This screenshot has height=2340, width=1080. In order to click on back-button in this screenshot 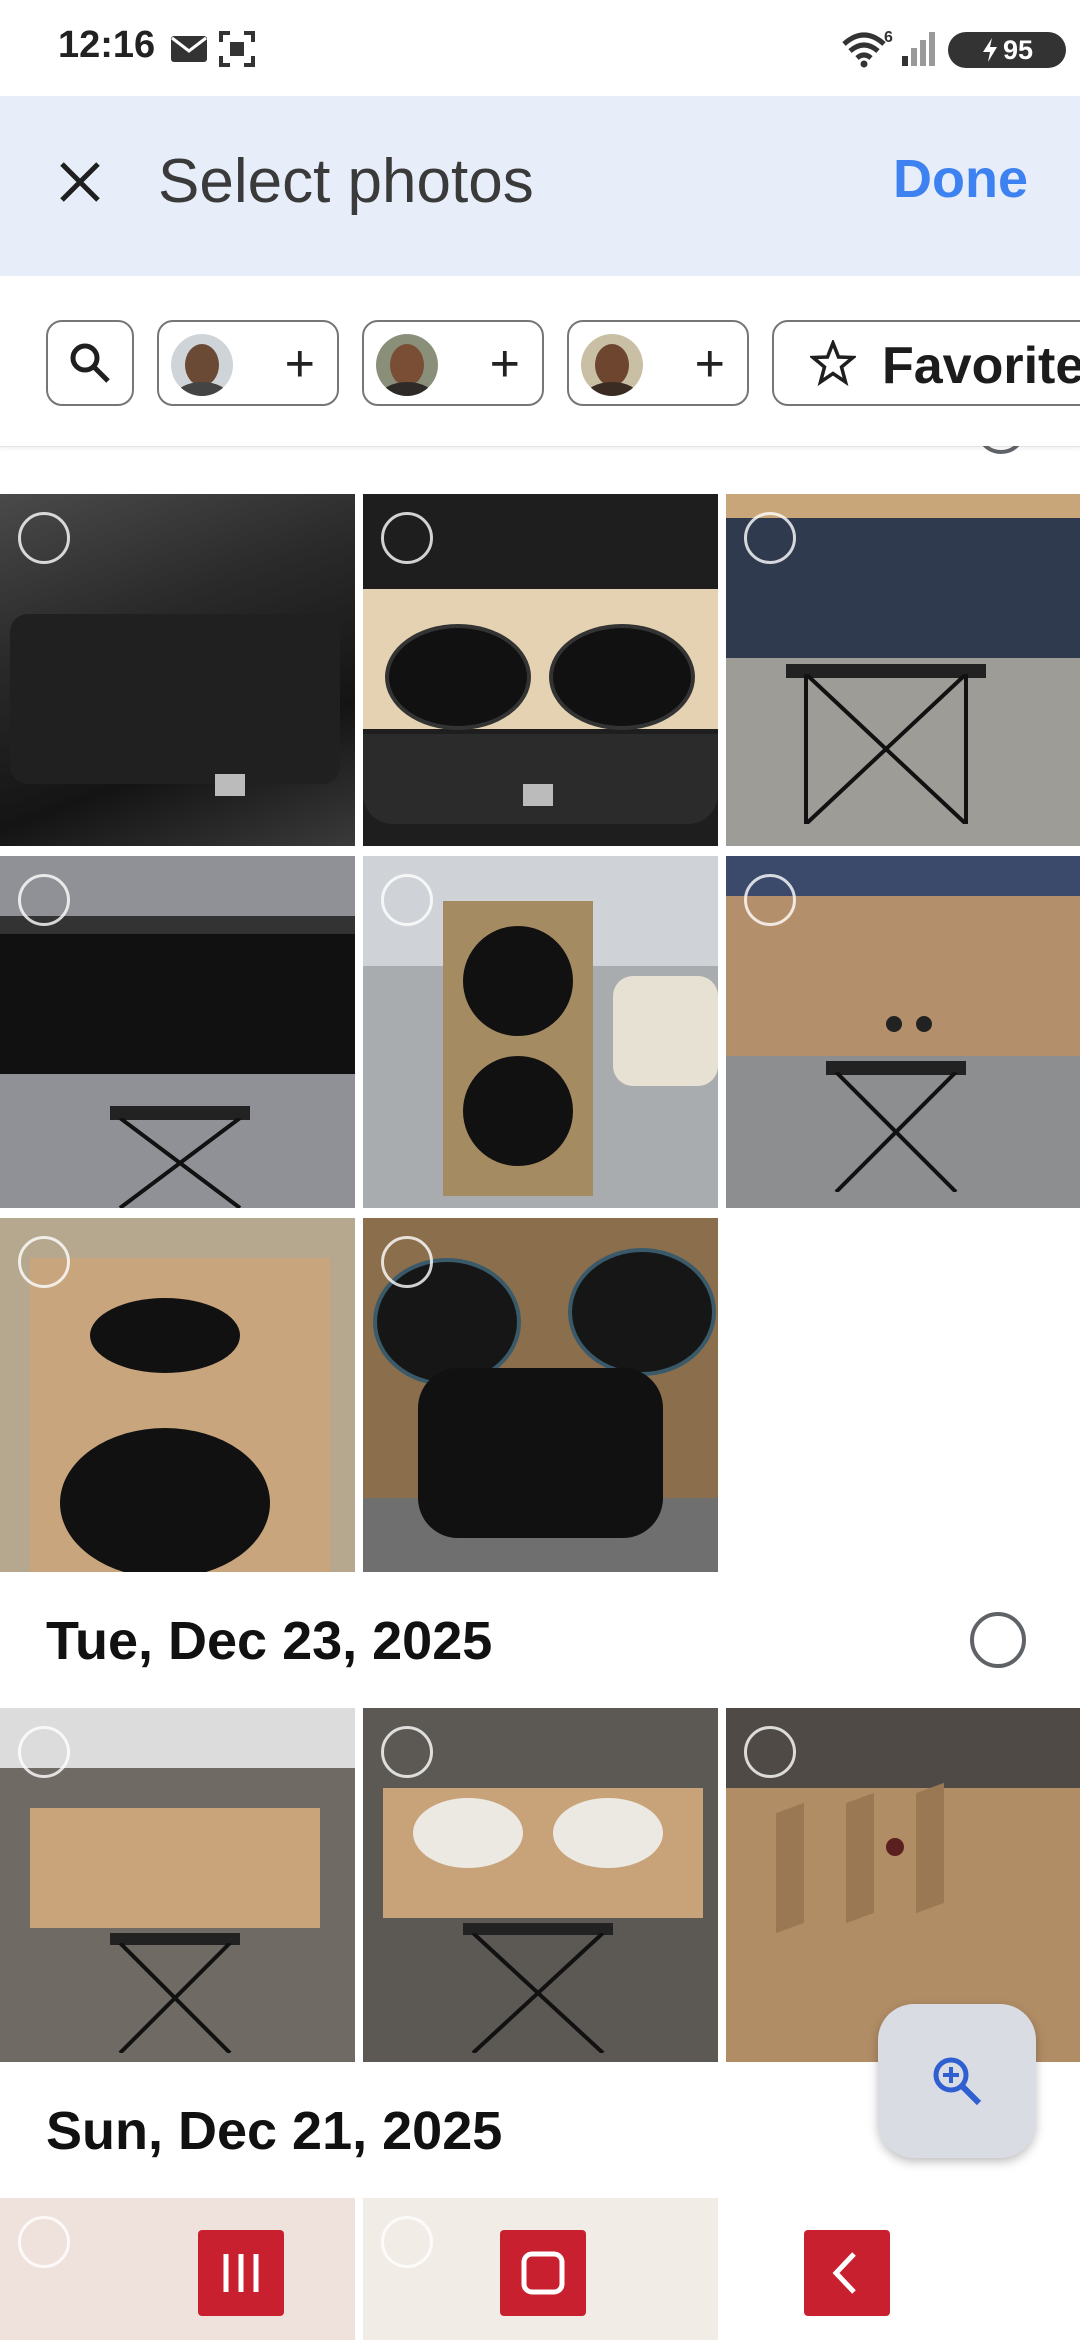, I will do `click(847, 2273)`.